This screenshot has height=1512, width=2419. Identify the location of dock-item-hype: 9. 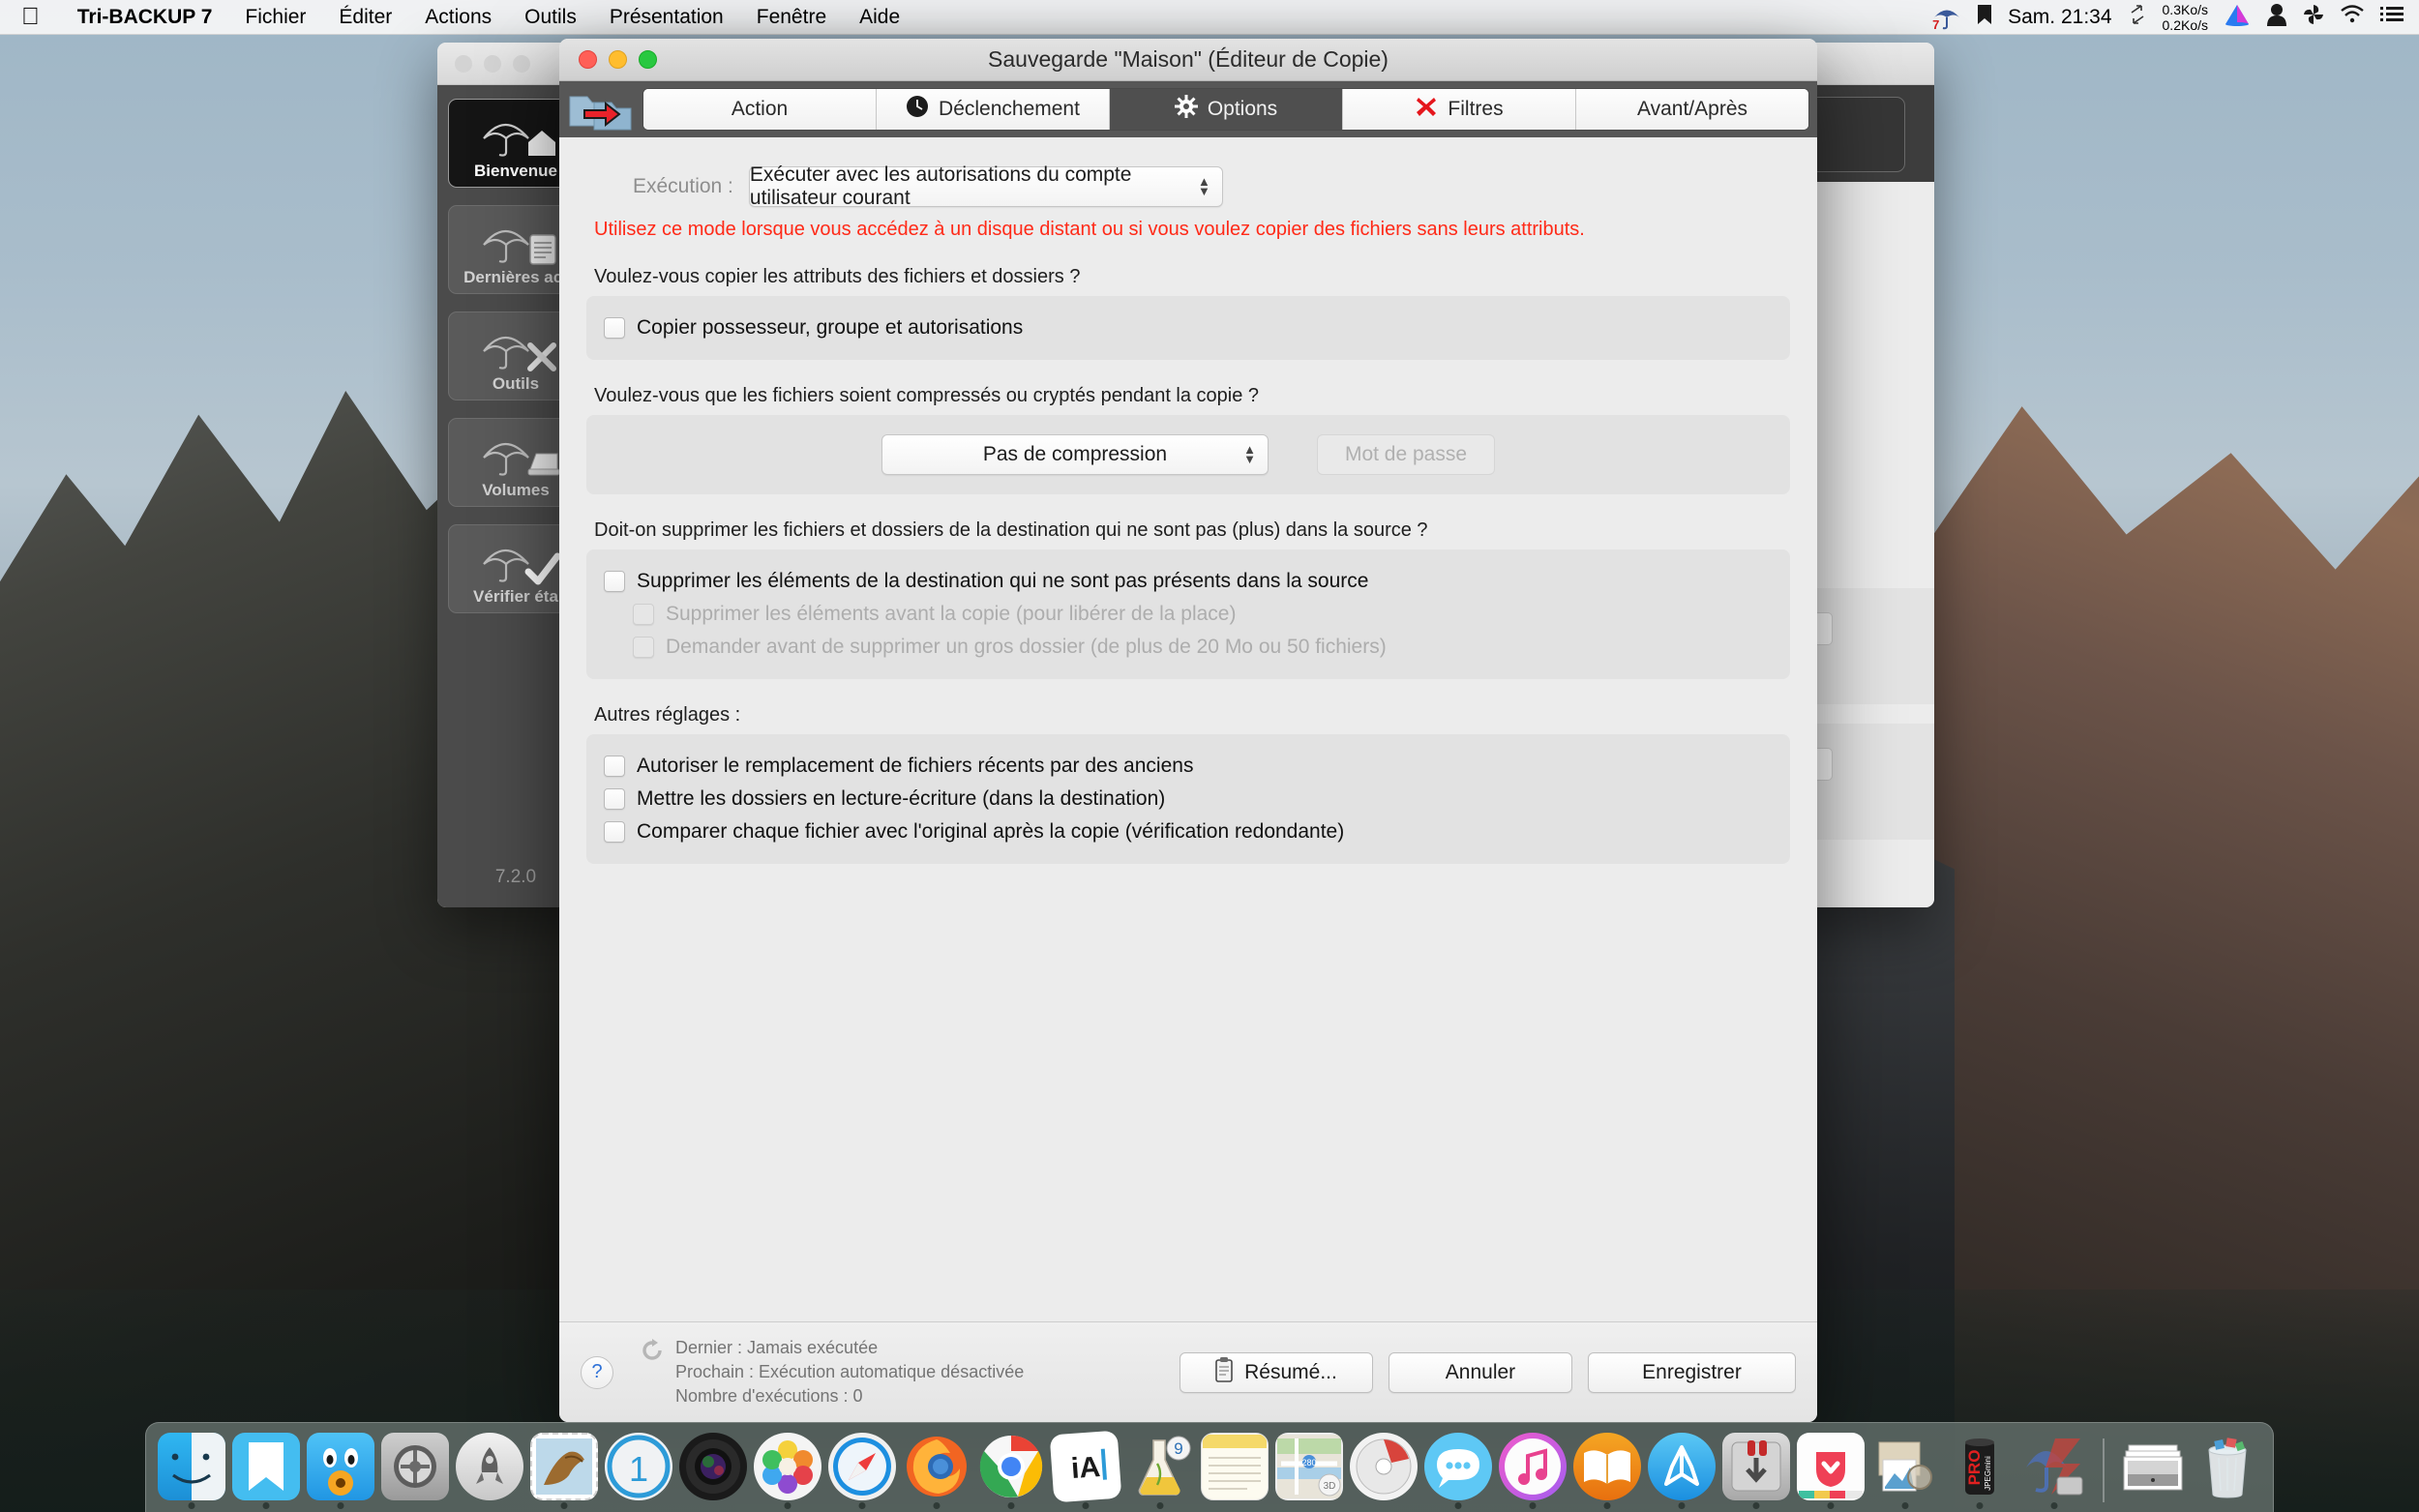
(1160, 1471).